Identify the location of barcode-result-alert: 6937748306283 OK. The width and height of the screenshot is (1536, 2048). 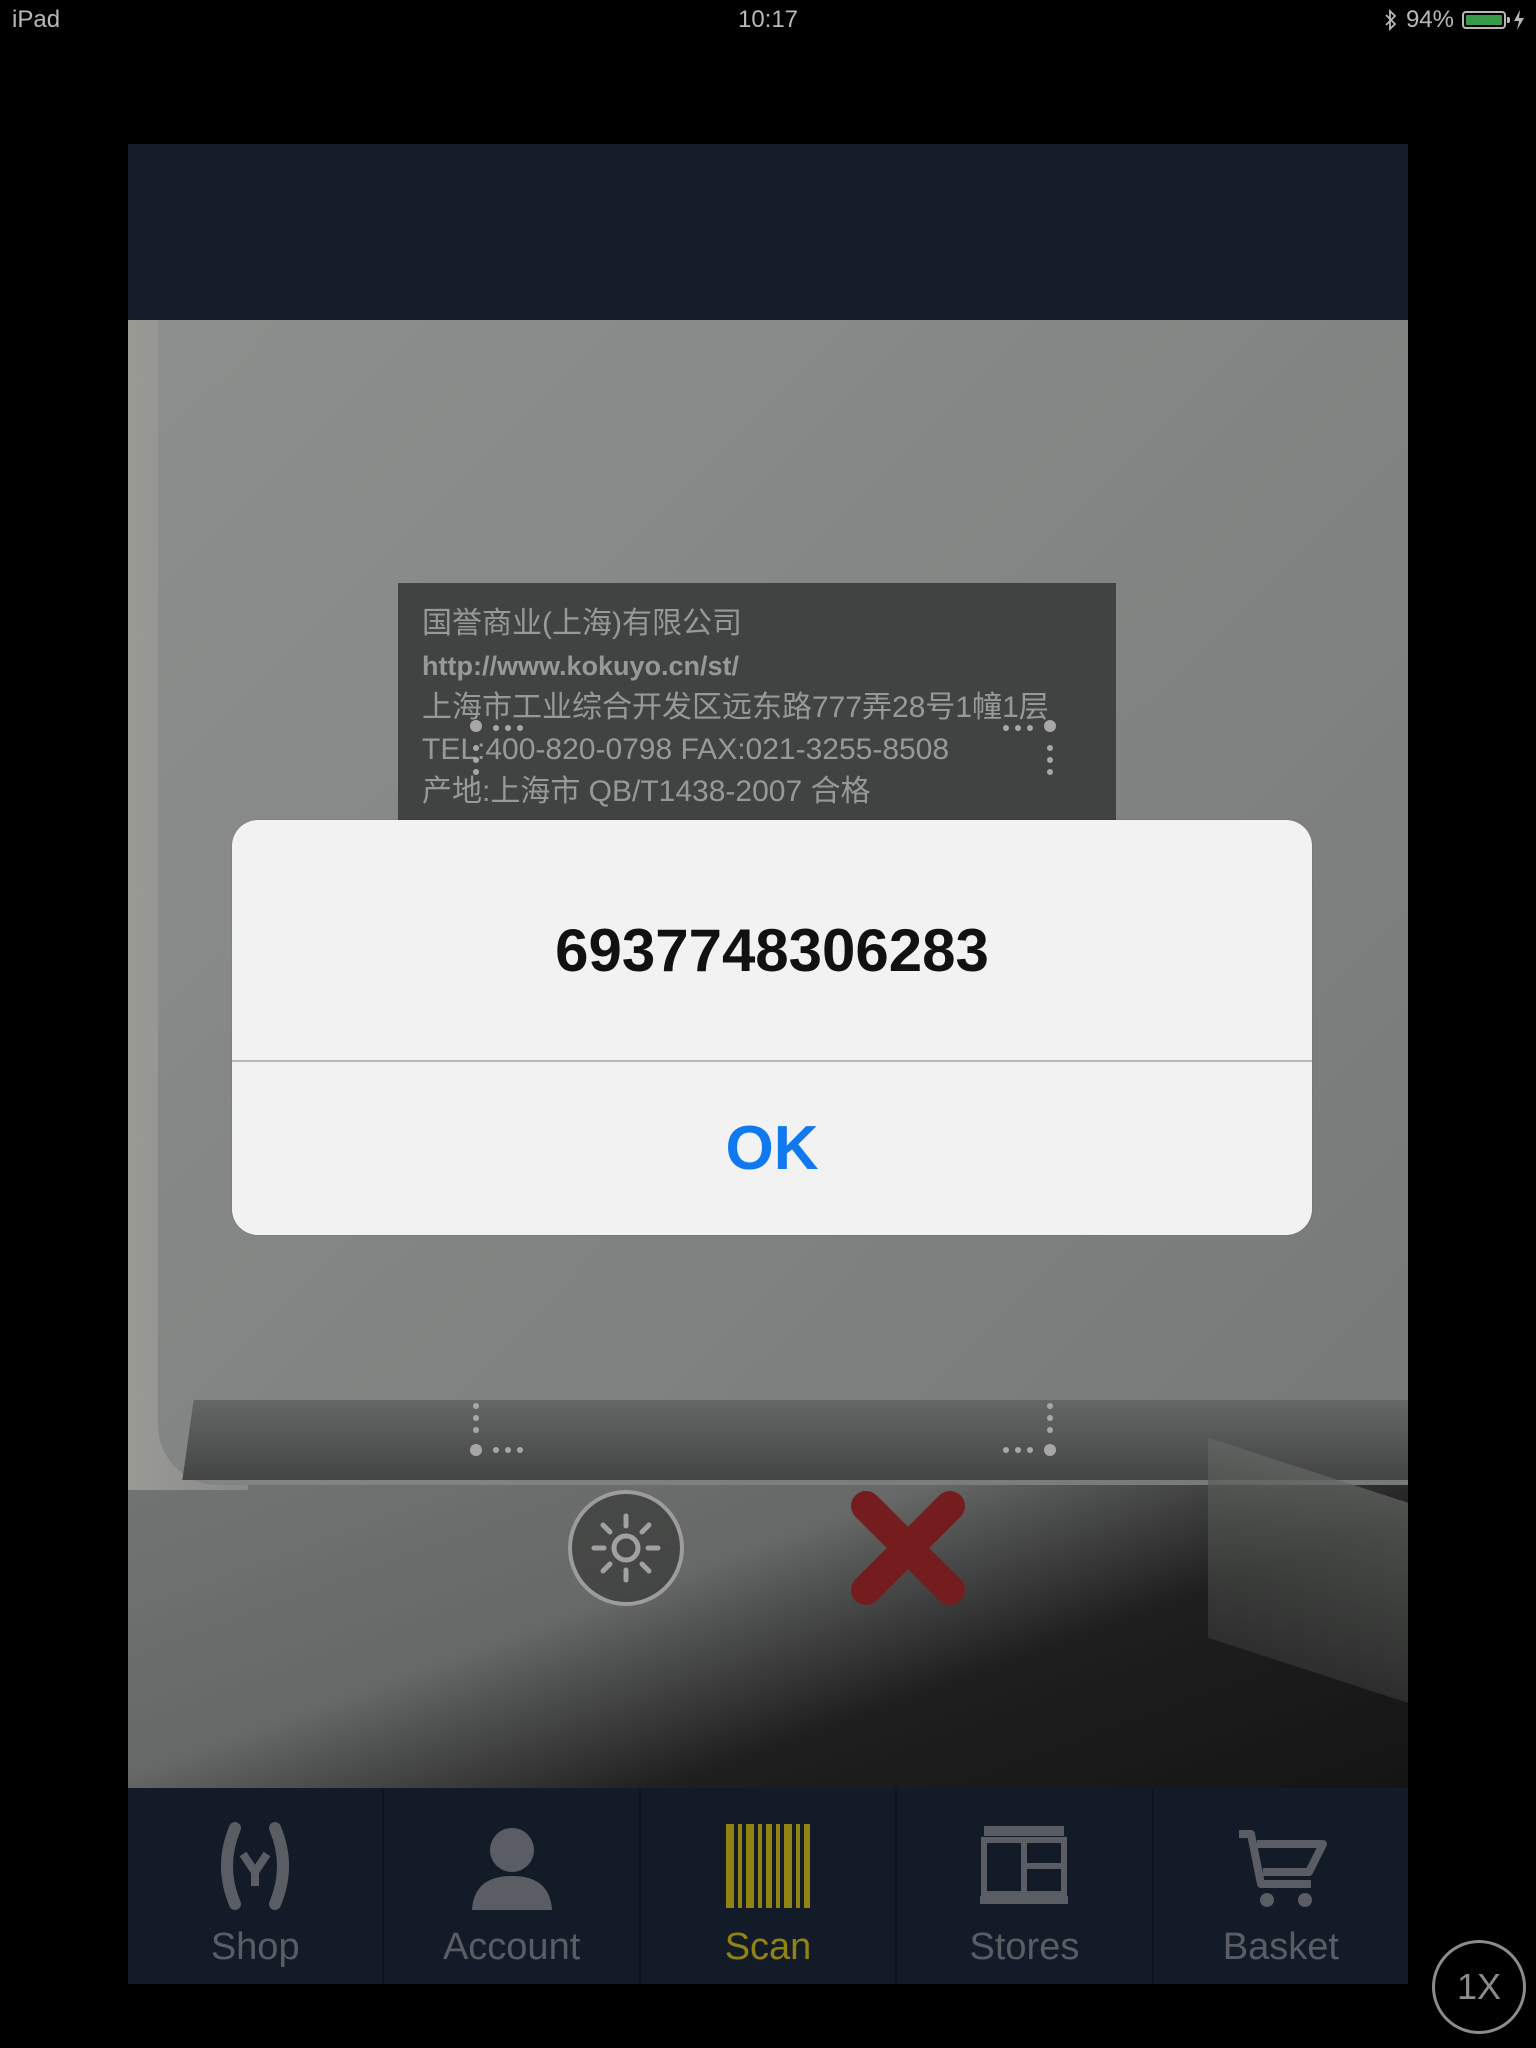
(772, 1027).